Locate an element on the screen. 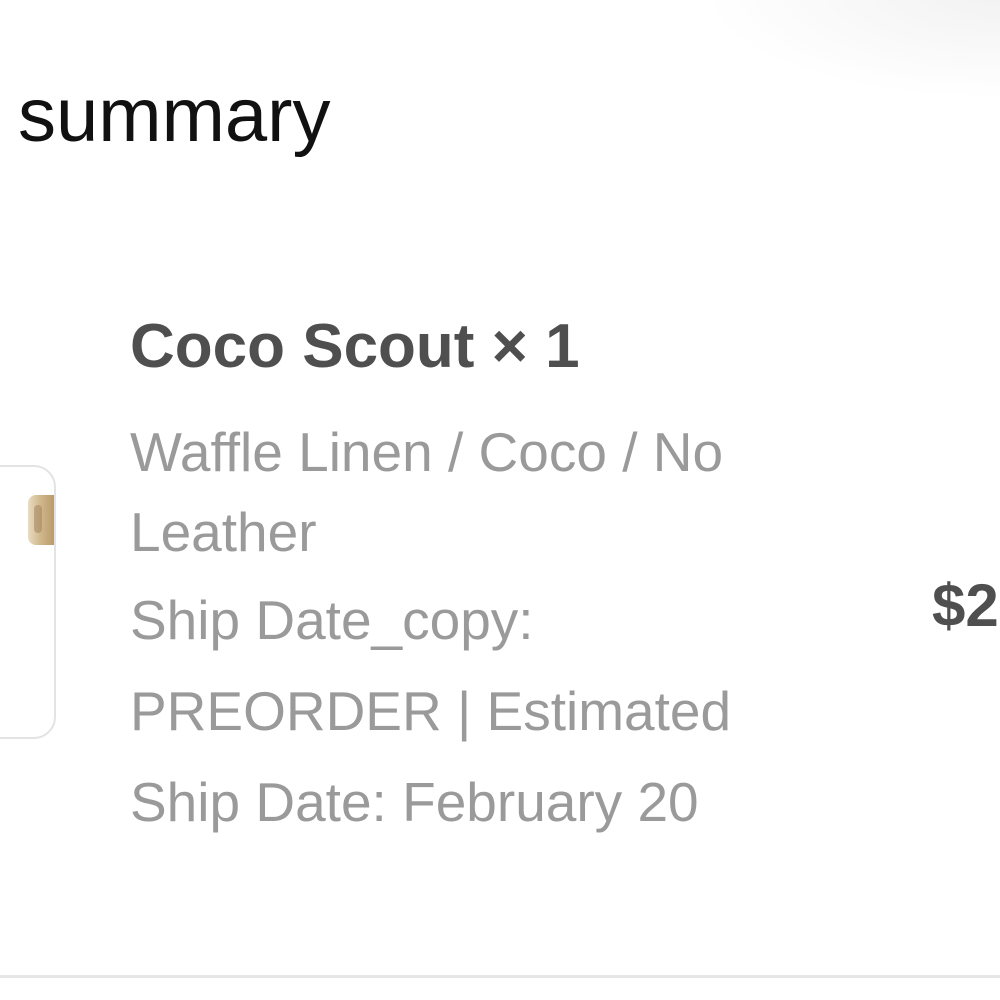 The width and height of the screenshot is (1000, 1000). ship-line-2: PREORDER | Estimated is located at coordinates (431, 711).